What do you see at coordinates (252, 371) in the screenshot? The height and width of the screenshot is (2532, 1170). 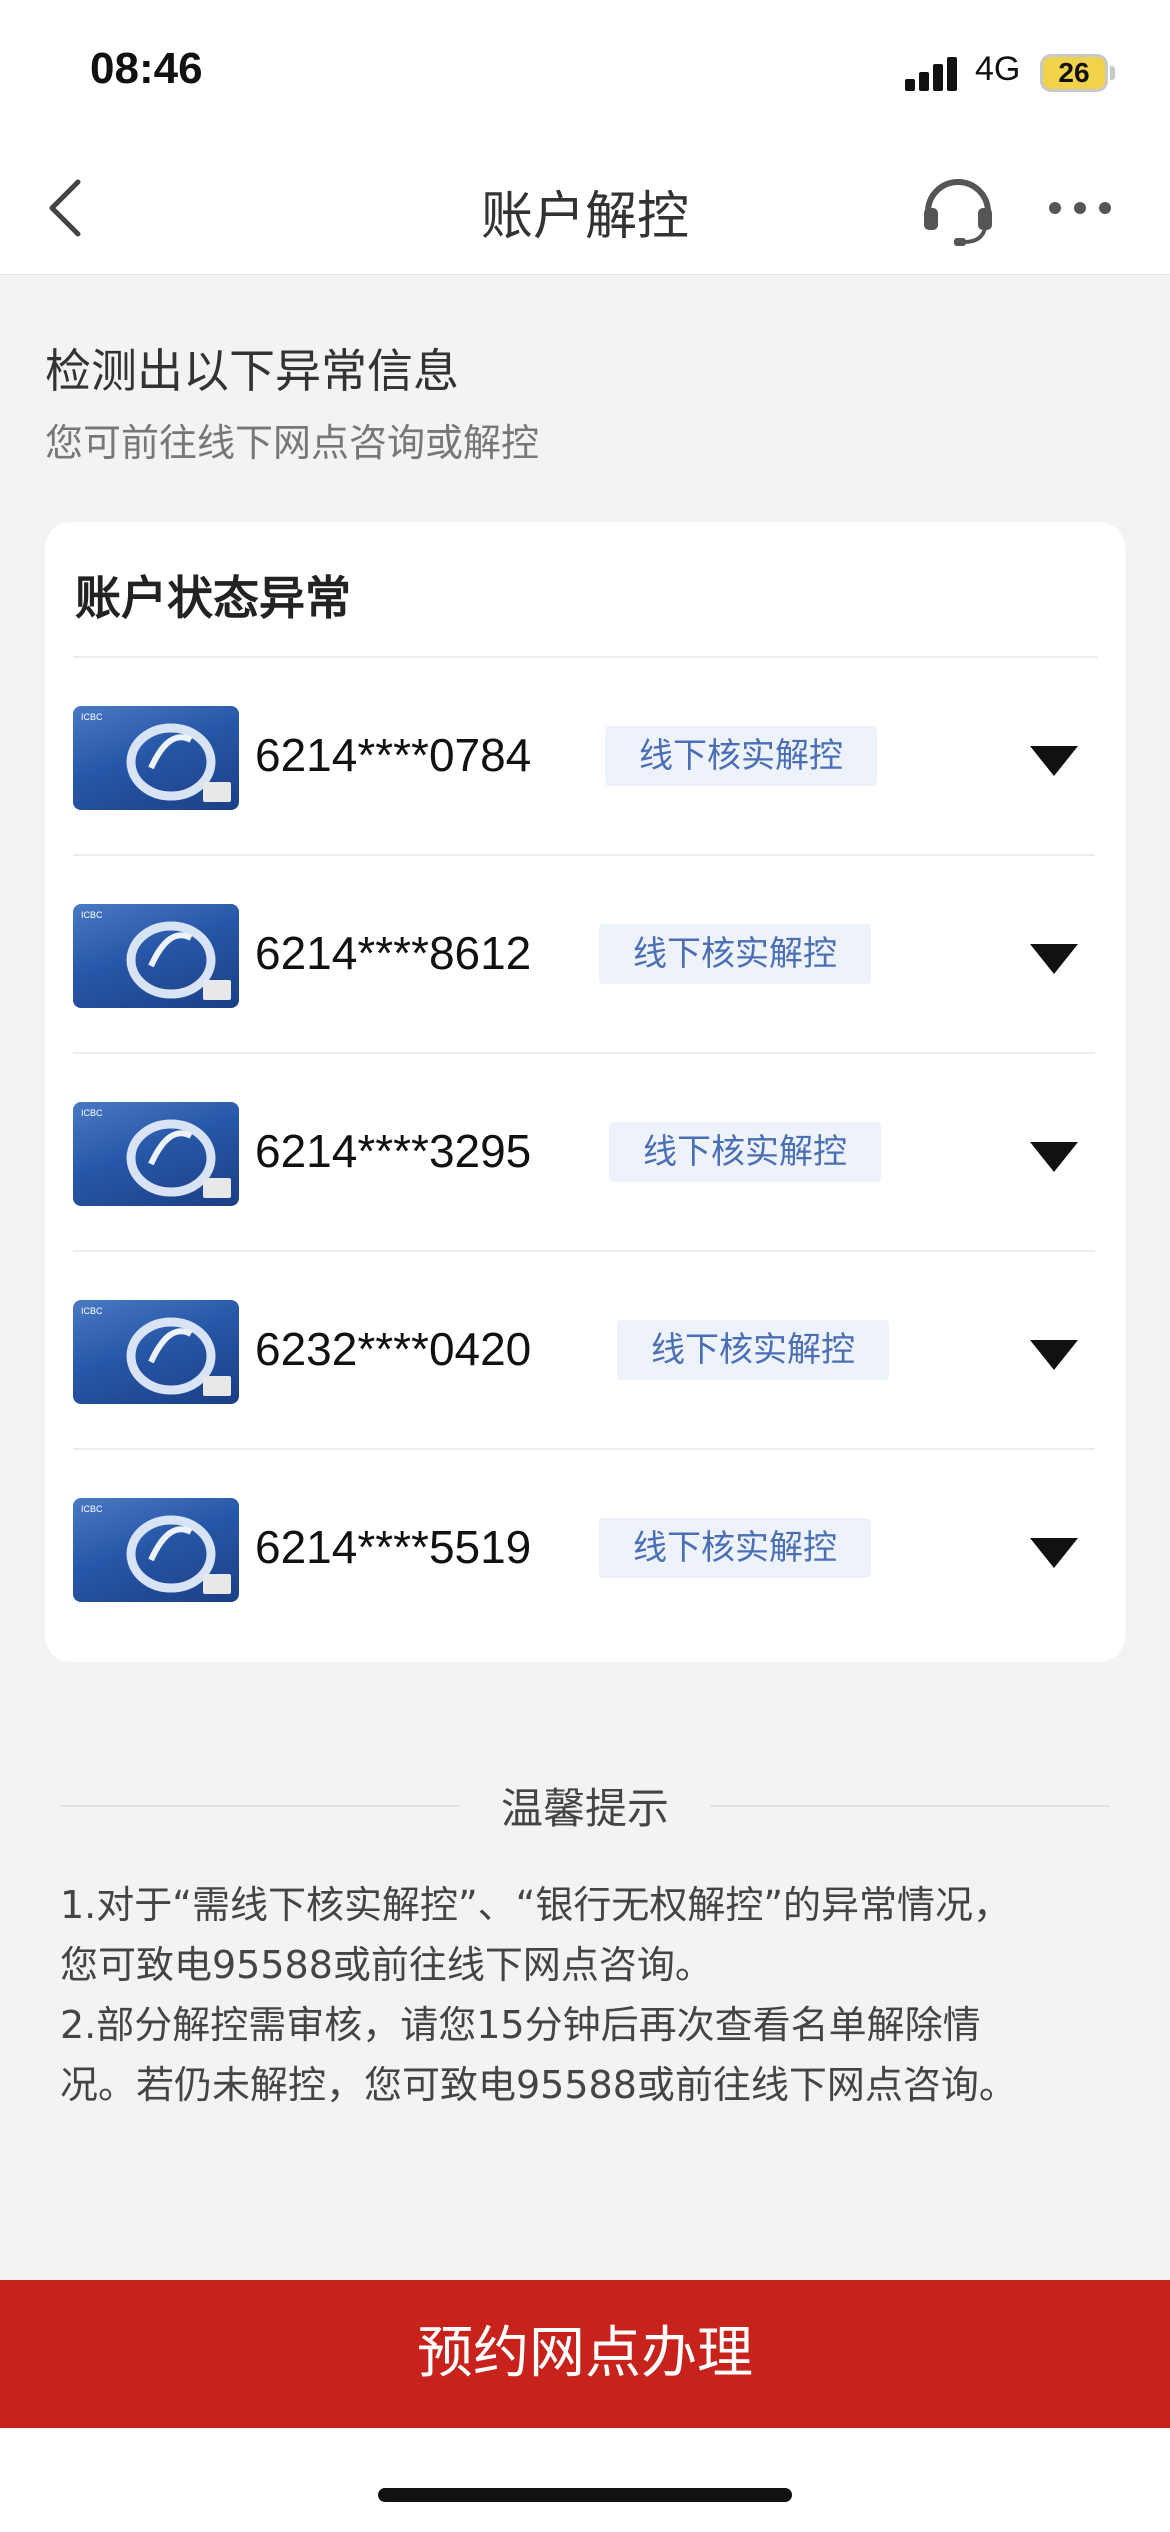 I see `intro-title: 检测出以下异常信息` at bounding box center [252, 371].